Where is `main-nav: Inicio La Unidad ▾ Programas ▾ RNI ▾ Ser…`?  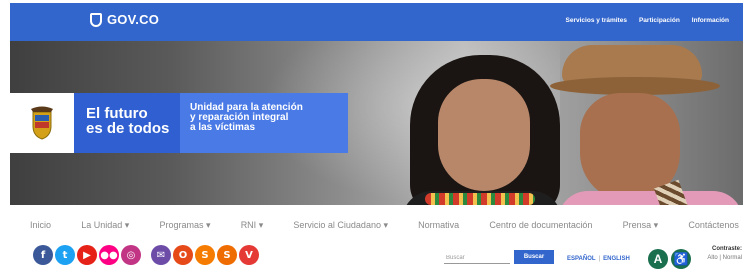 main-nav: Inicio La Unidad ▾ Programas ▾ RNI ▾ Ser… is located at coordinates (386, 228).